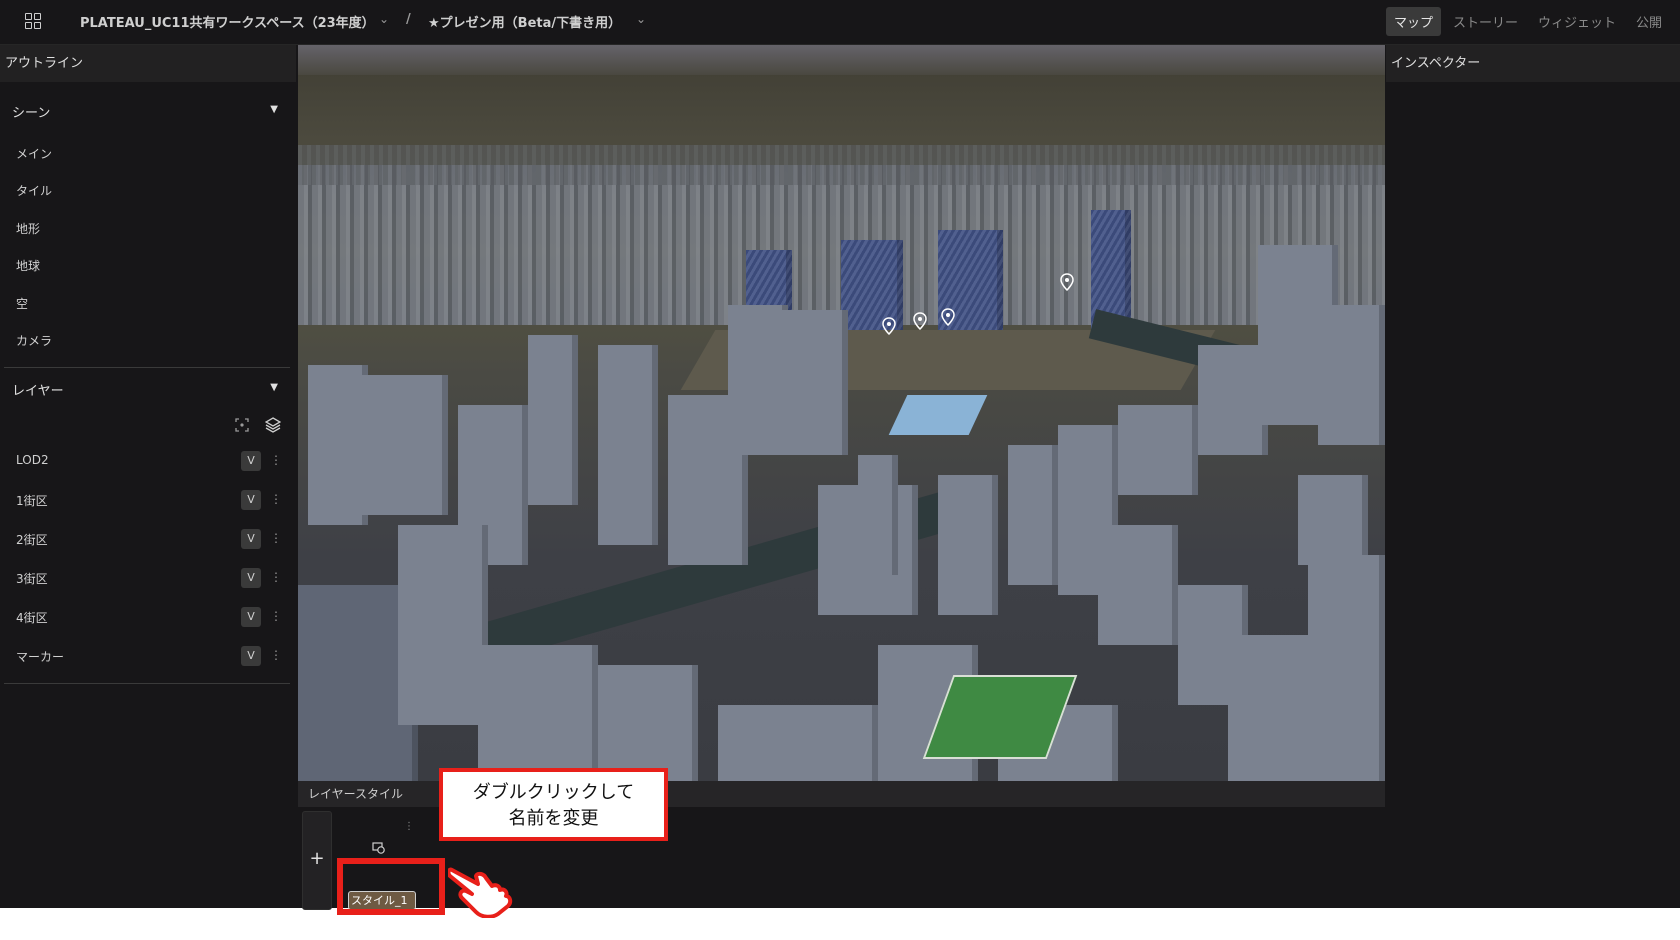  I want to click on layers-icon, so click(273, 425).